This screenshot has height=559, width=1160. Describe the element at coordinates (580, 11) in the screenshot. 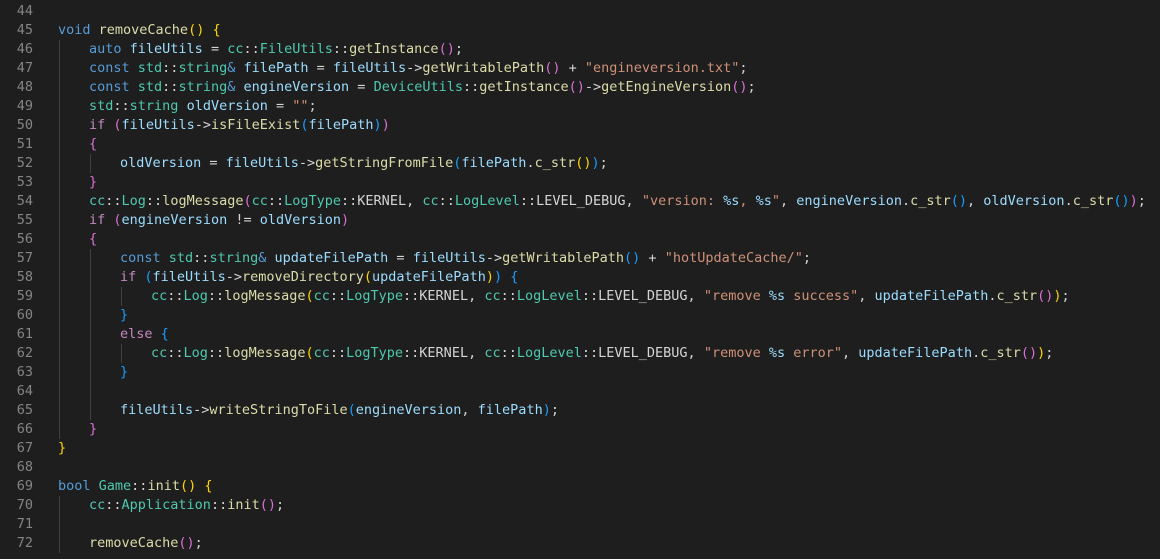

I see `code-line: 44` at that location.